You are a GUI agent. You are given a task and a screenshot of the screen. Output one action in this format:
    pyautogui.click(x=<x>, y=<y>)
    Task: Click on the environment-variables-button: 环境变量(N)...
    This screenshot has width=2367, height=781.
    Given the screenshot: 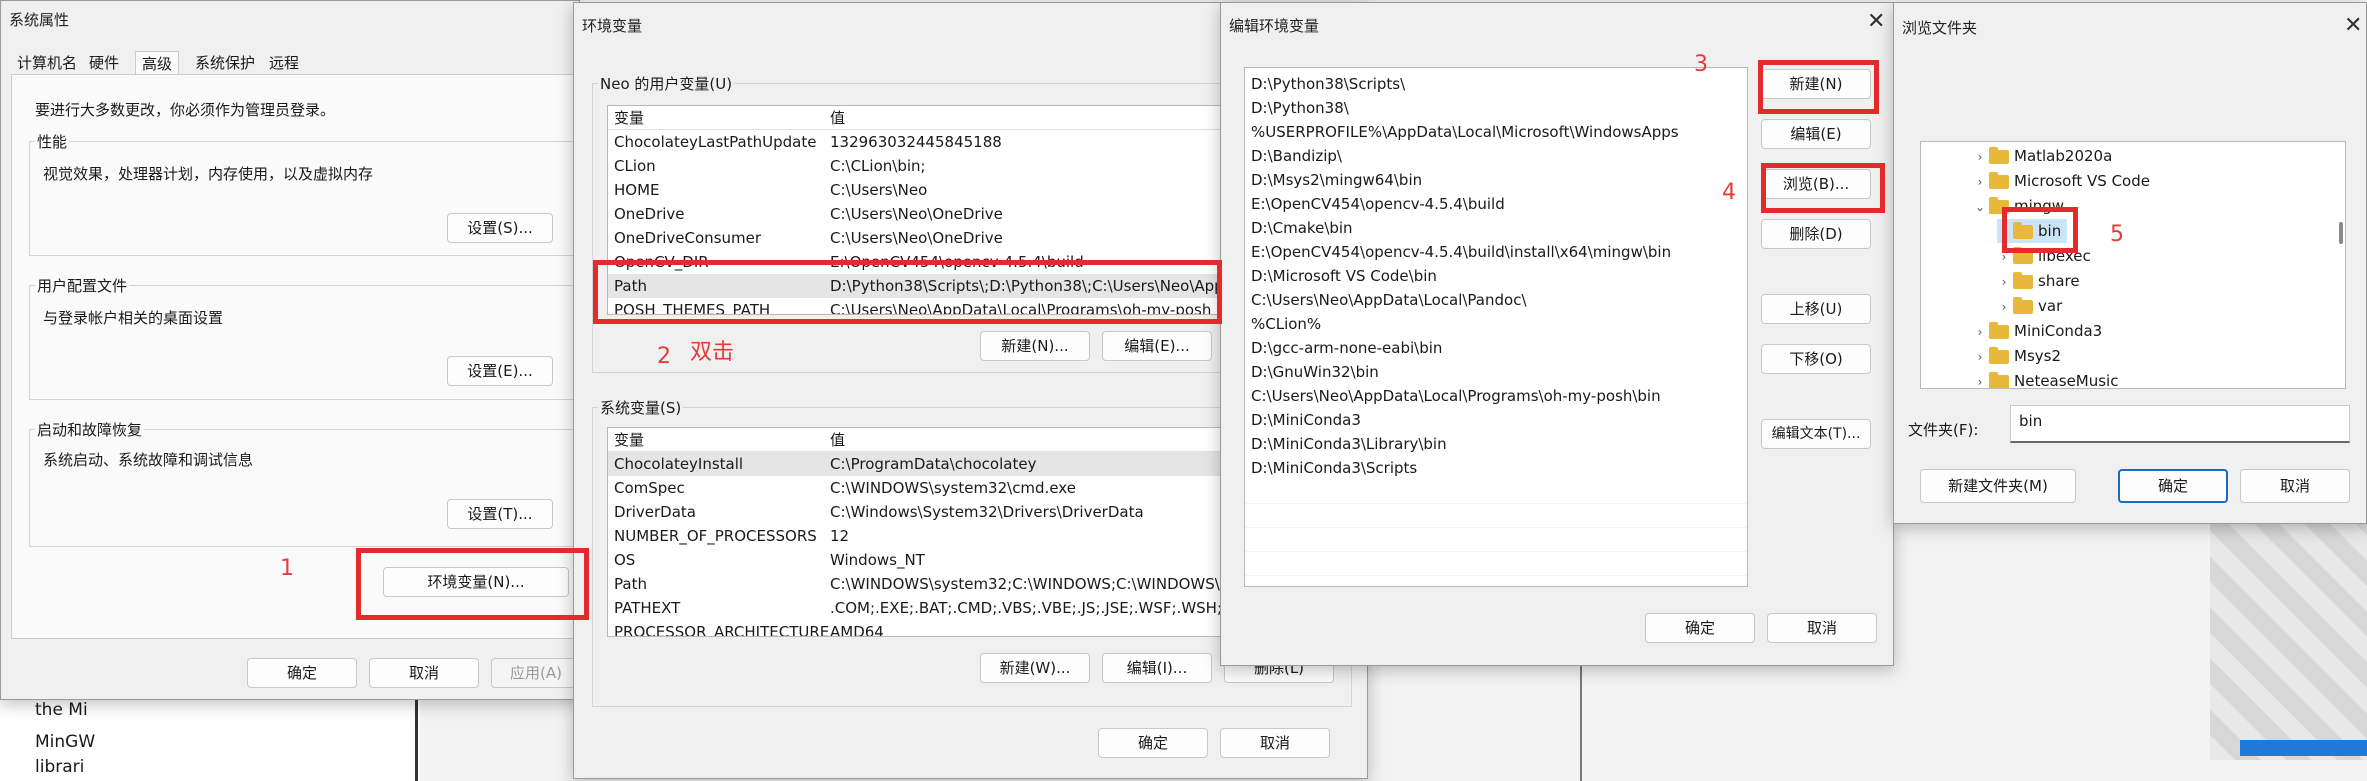 What is the action you would take?
    pyautogui.click(x=476, y=582)
    